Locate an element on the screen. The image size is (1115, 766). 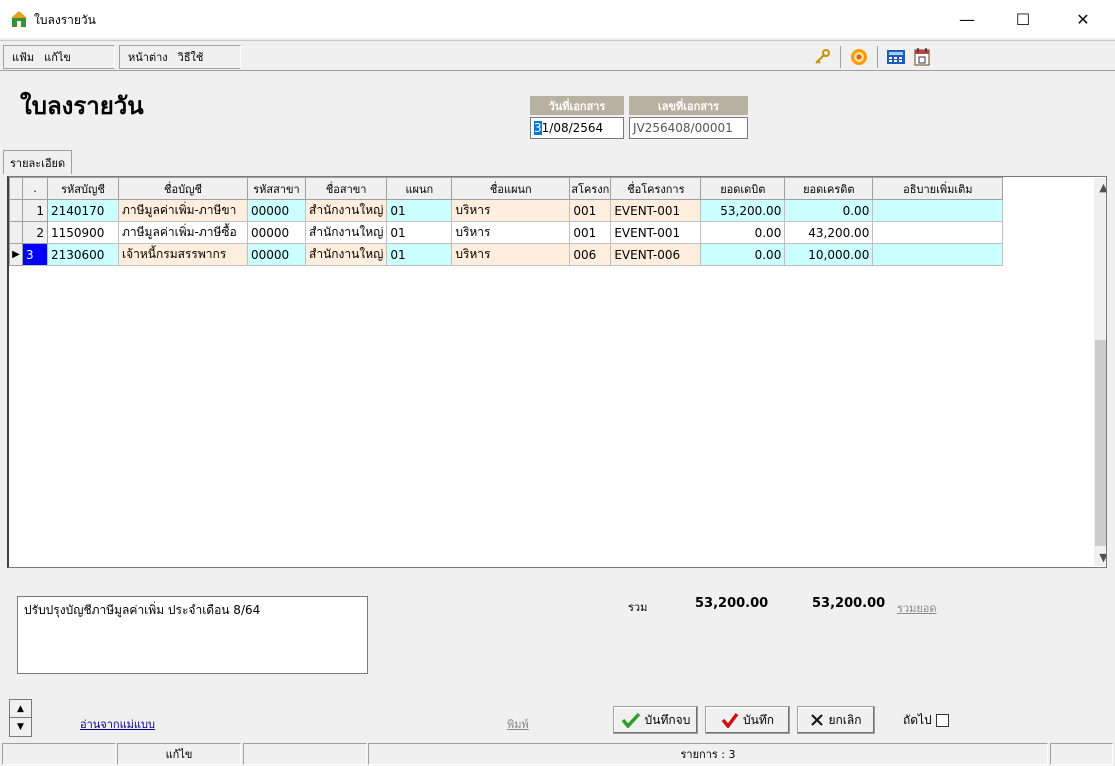
col-project-name: ชื่อโครงการ is located at coordinates (656, 188).